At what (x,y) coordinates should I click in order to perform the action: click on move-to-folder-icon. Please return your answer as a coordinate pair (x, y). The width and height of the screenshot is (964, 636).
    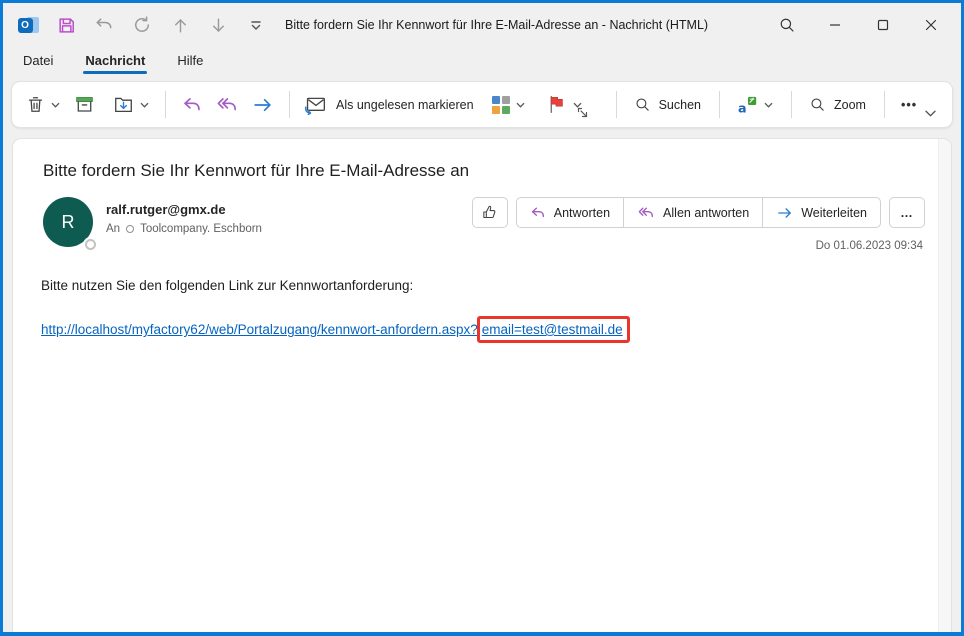
    Looking at the image, I should click on (123, 105).